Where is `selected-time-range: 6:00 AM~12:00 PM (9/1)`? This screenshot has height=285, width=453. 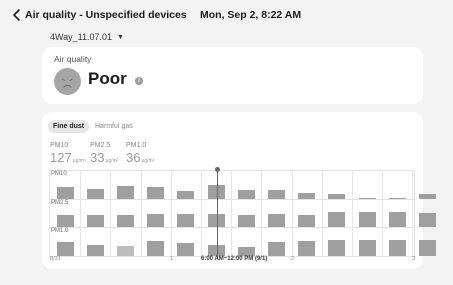 selected-time-range: 6:00 AM~12:00 PM (9/1) is located at coordinates (234, 259).